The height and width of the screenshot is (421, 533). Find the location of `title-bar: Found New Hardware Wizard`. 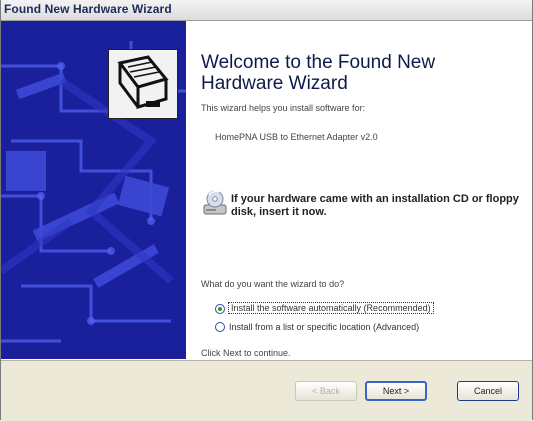

title-bar: Found New Hardware Wizard is located at coordinates (266, 10).